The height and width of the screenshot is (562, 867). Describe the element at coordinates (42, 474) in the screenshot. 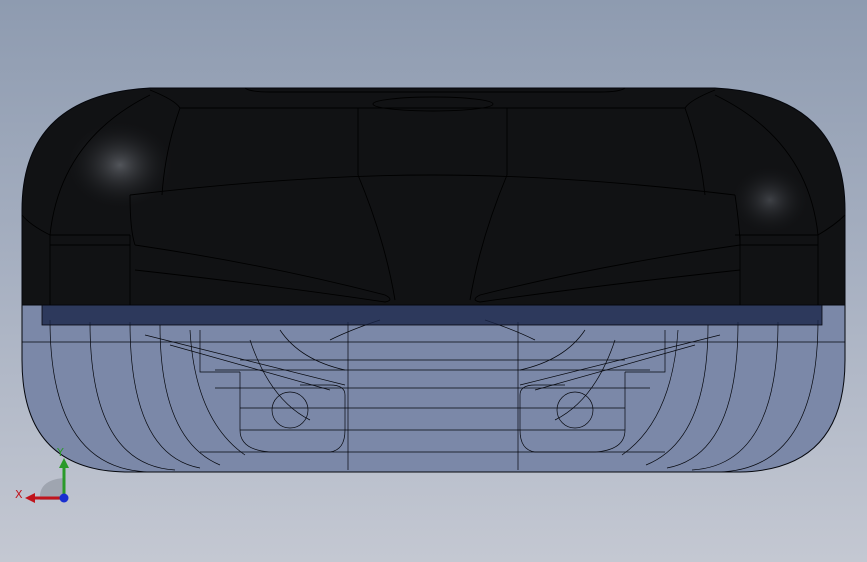

I see `coordinate-triad-icon: Y X` at that location.